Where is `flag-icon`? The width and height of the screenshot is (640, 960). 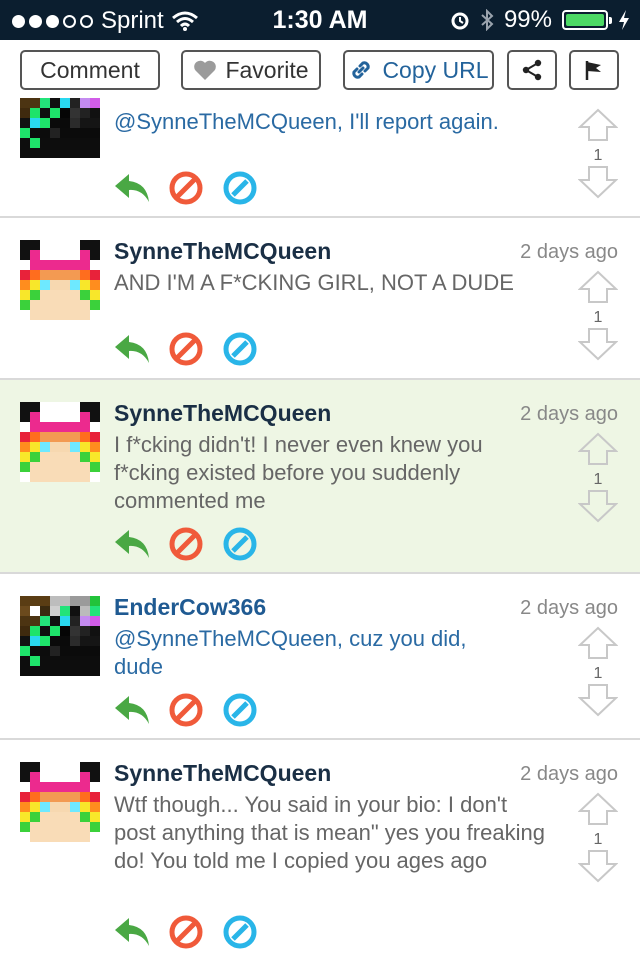
flag-icon is located at coordinates (593, 70).